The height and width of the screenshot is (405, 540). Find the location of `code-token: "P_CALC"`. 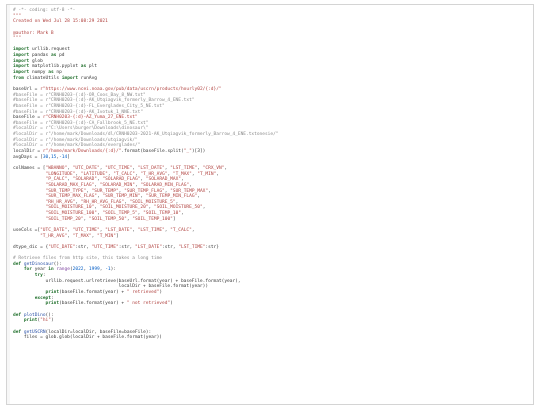

code-token: "P_CALC" is located at coordinates (56, 180).